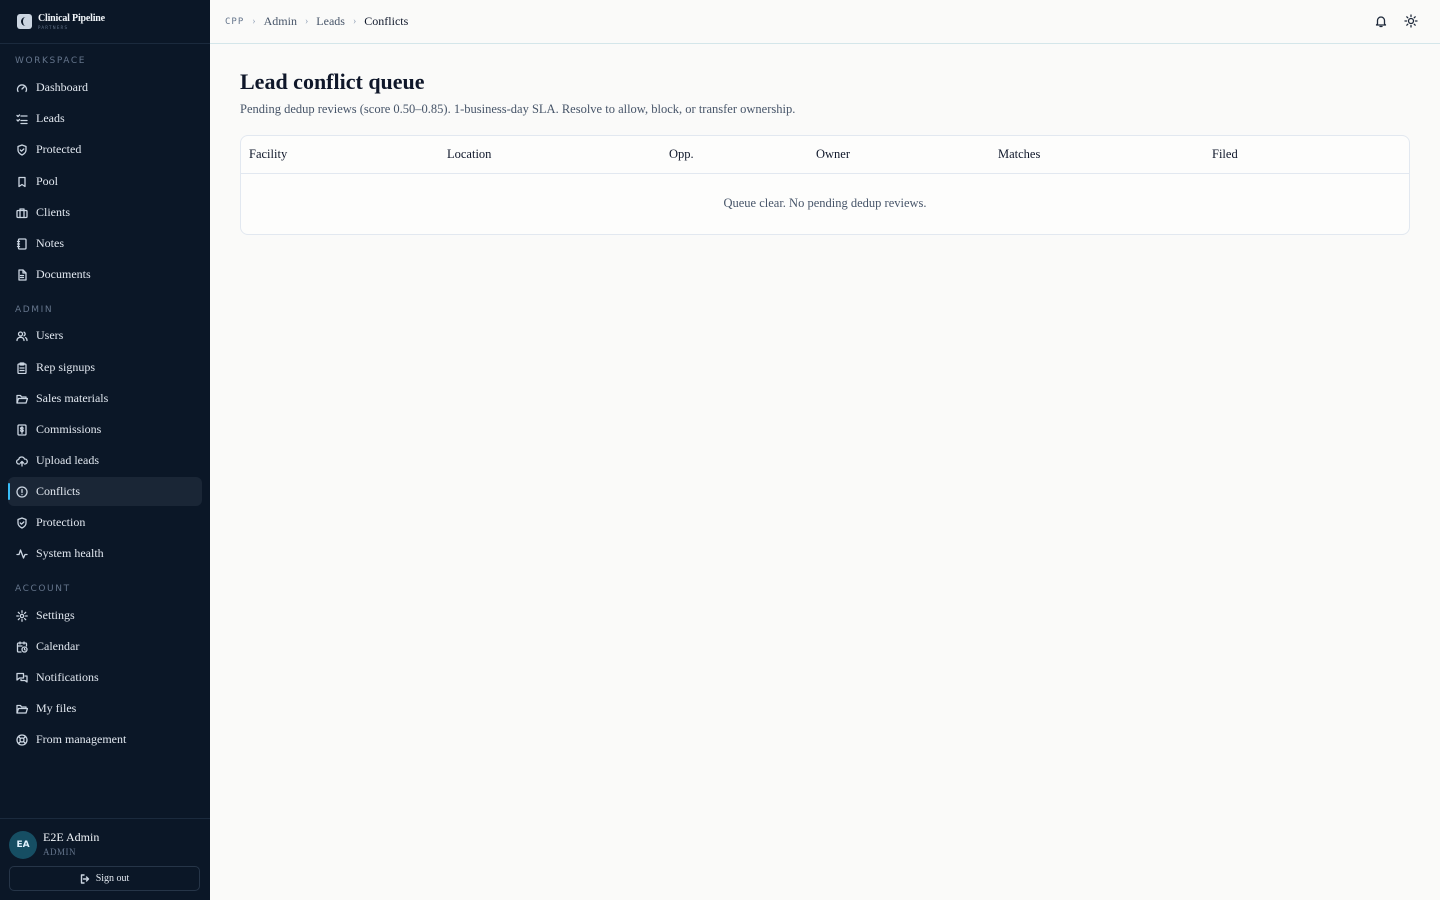 This screenshot has width=1440, height=900. What do you see at coordinates (22, 367) in the screenshot?
I see `clipboard-icon` at bounding box center [22, 367].